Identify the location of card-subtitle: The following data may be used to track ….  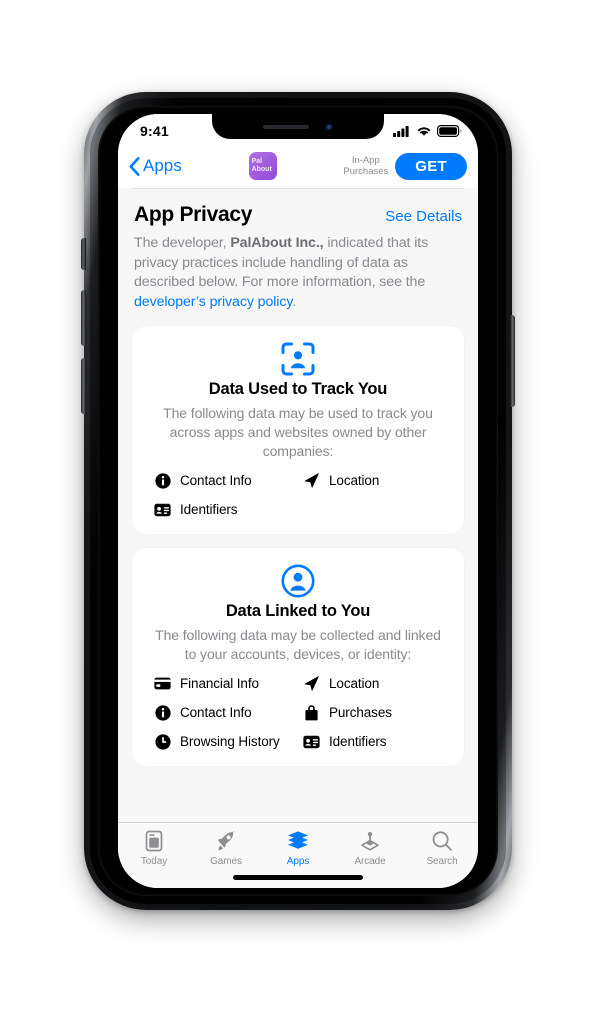
(298, 432).